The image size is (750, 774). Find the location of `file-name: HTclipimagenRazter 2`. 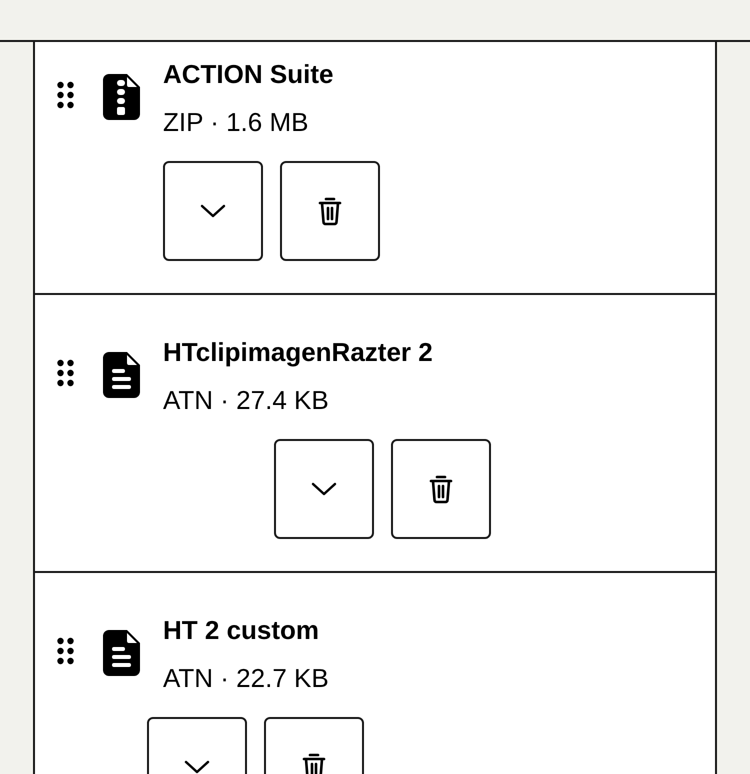

file-name: HTclipimagenRazter 2 is located at coordinates (298, 352).